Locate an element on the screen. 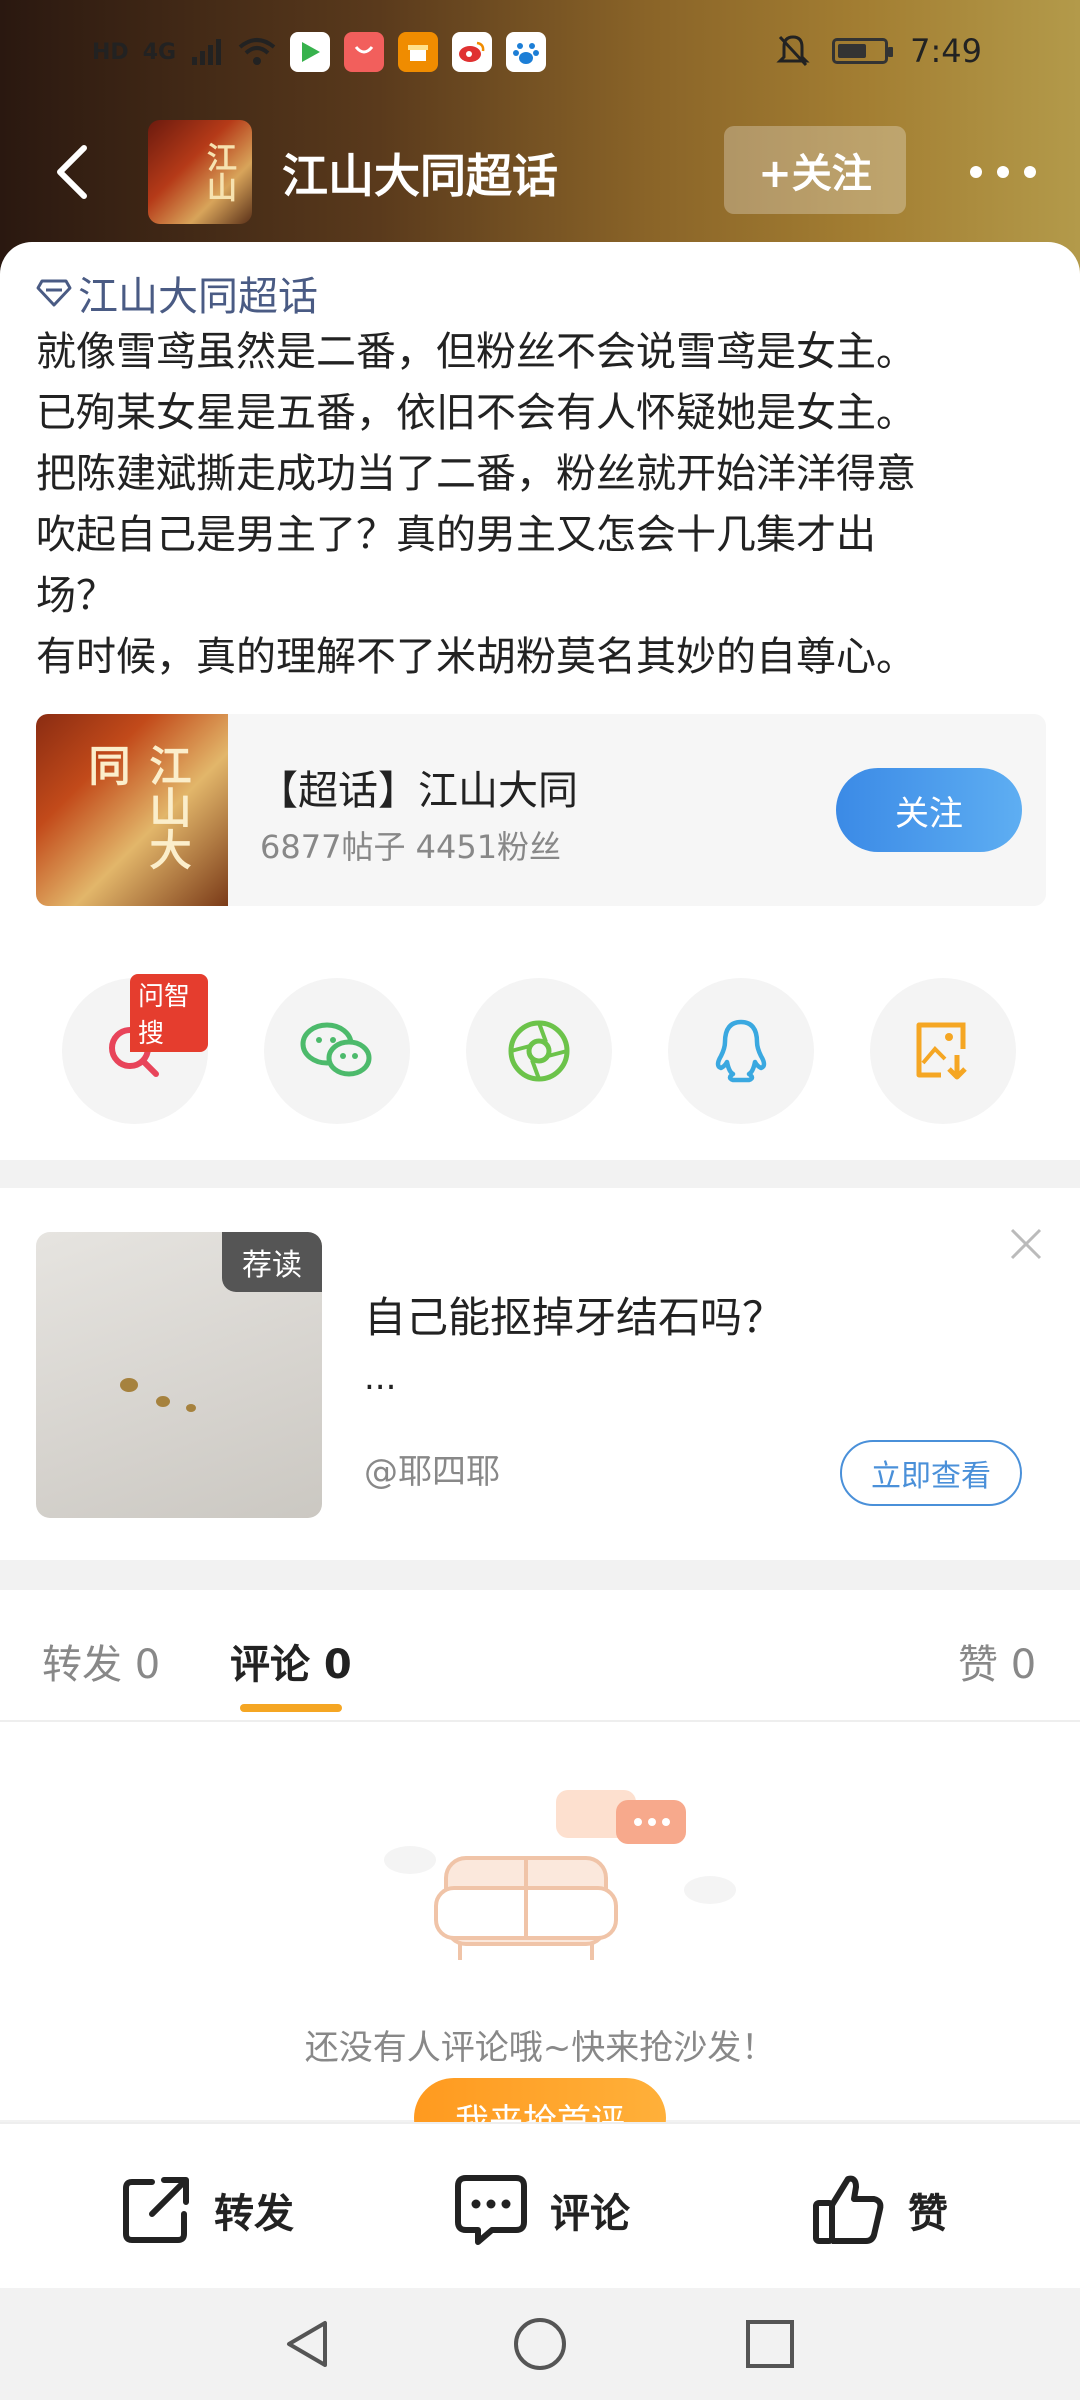 This screenshot has height=2400, width=1080. repost-button: 转发 is located at coordinates (206, 2210).